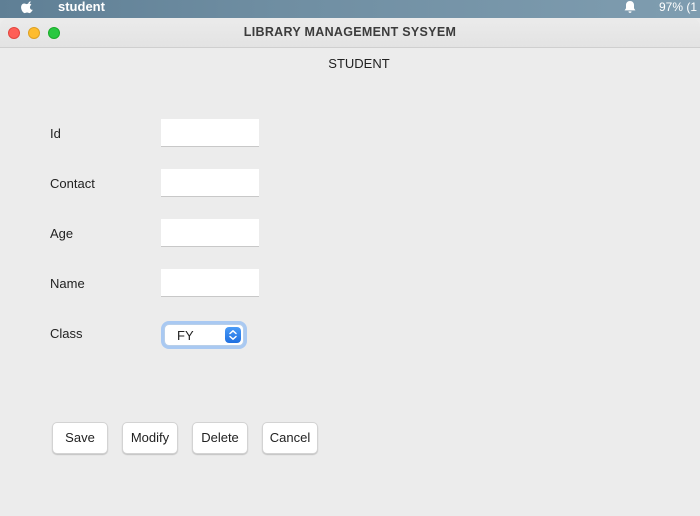  I want to click on save-button: Save, so click(80, 438).